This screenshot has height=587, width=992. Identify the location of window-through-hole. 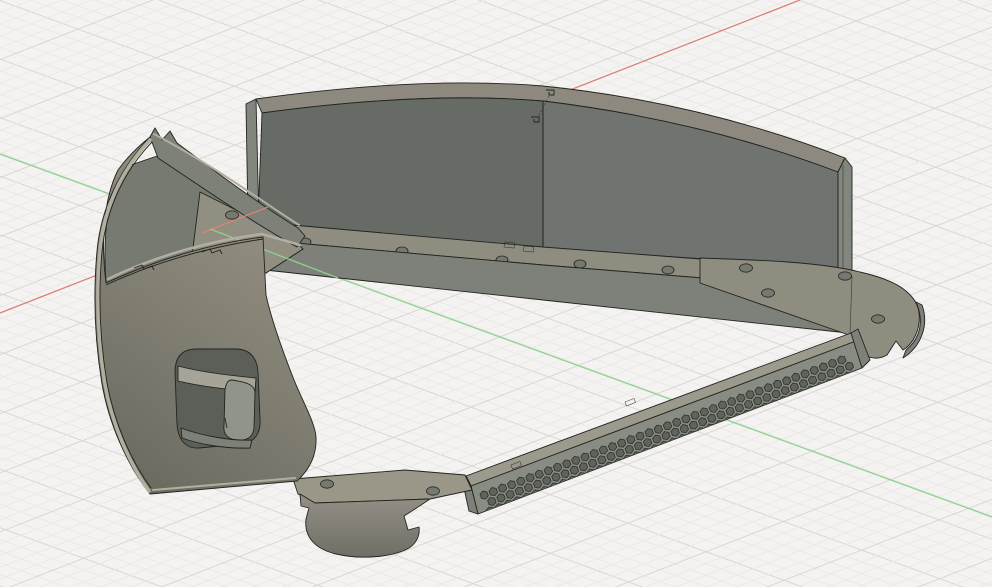
(239, 410).